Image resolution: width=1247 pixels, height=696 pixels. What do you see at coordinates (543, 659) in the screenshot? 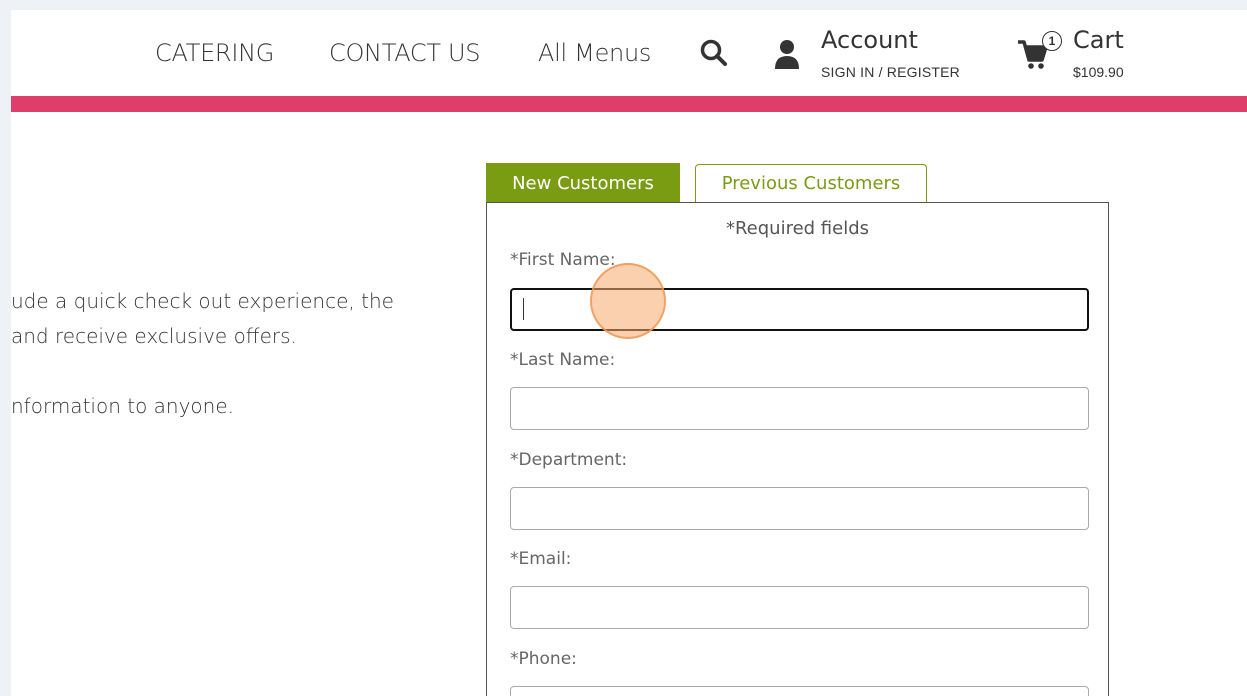
I see `phone-label: *Phone:` at bounding box center [543, 659].